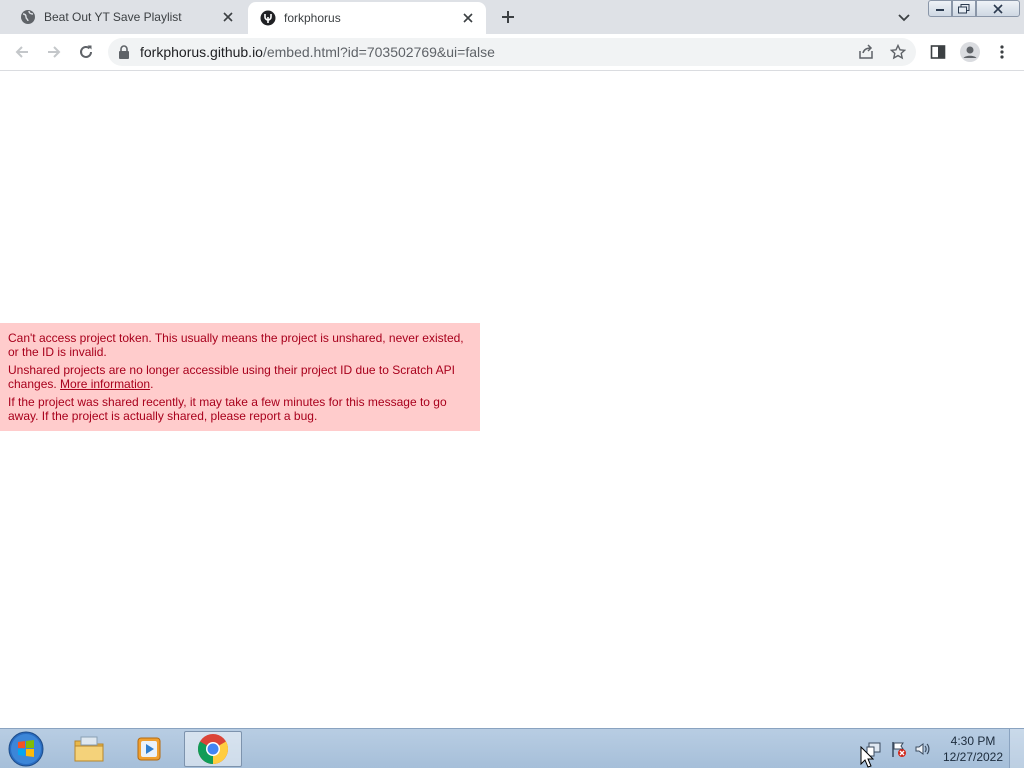  What do you see at coordinates (113, 17) in the screenshot?
I see `tab-title: Beat Out YT Save Playlist` at bounding box center [113, 17].